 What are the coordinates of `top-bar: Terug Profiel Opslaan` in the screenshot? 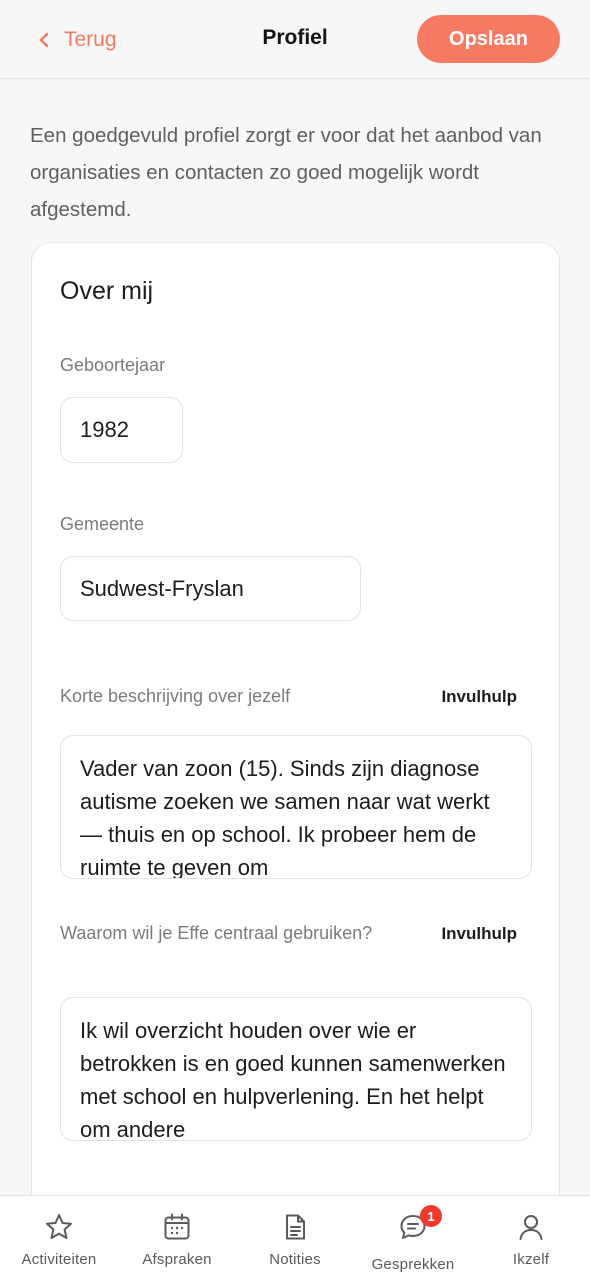 It's located at (295, 39).